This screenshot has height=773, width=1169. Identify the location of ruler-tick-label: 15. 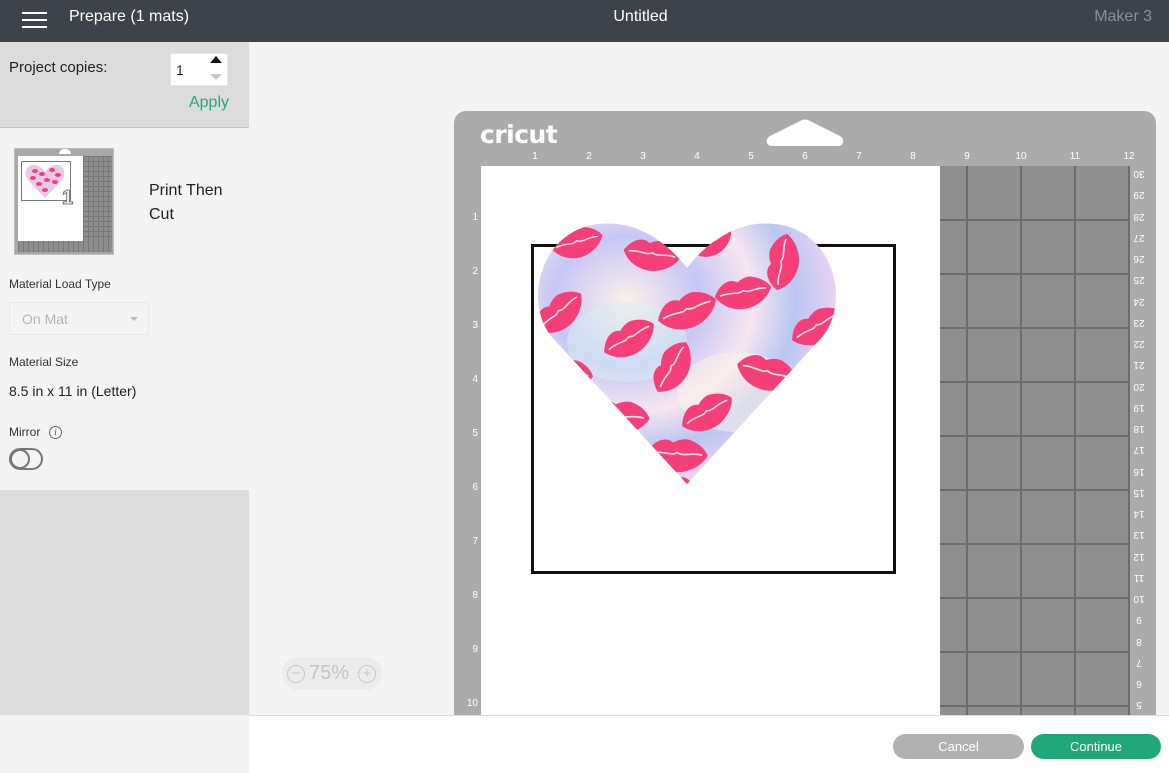
(1139, 492).